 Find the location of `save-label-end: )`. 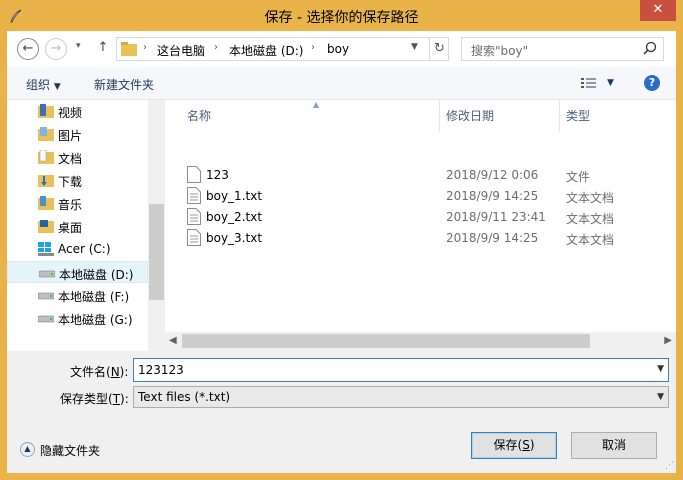

save-label-end: ) is located at coordinates (532, 445).